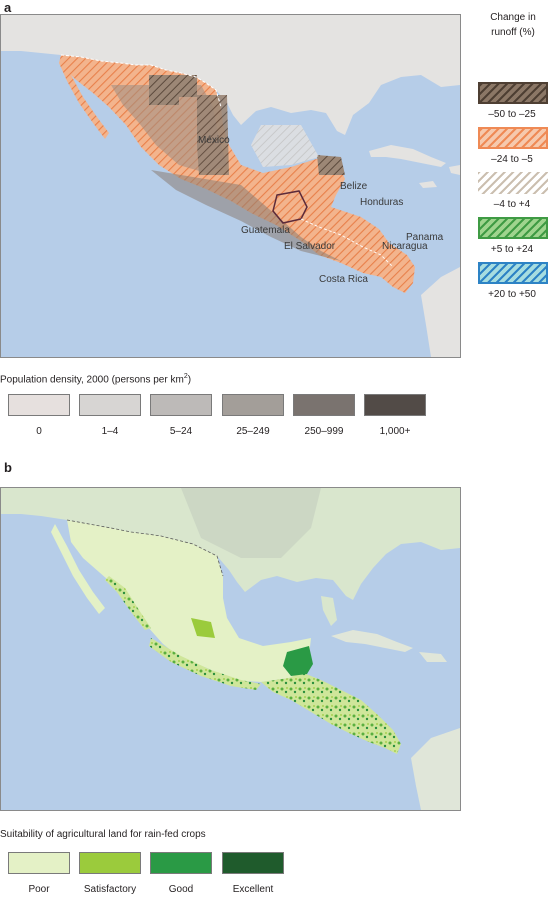 The height and width of the screenshot is (899, 550). I want to click on runoff-swatch-label-3: +5 to +24, so click(512, 249).